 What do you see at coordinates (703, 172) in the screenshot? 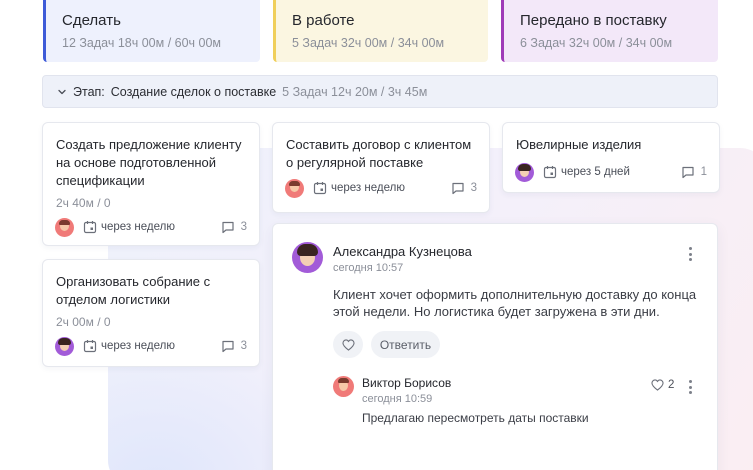
I see `comment-count: 1` at bounding box center [703, 172].